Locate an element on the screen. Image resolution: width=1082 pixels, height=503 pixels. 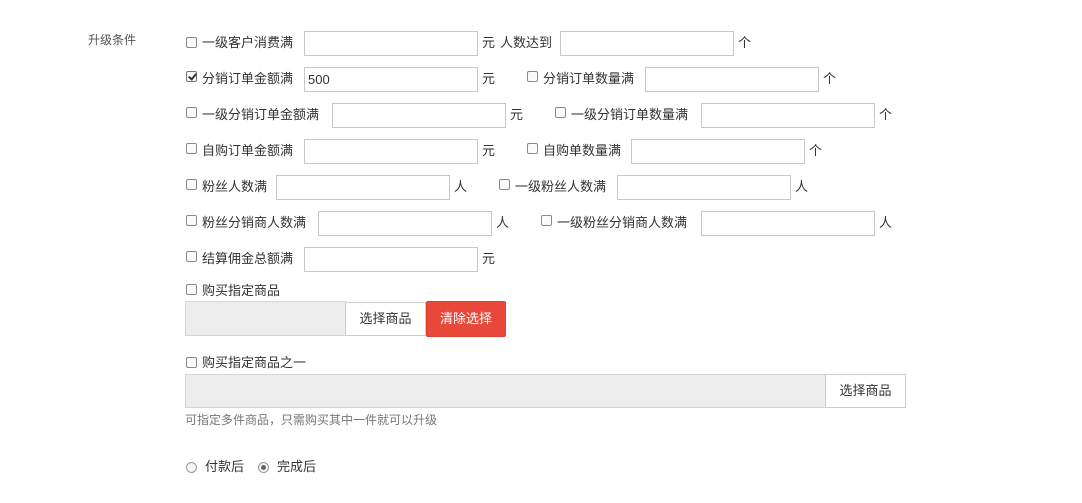
self-order-count-checkbox is located at coordinates (532, 148).